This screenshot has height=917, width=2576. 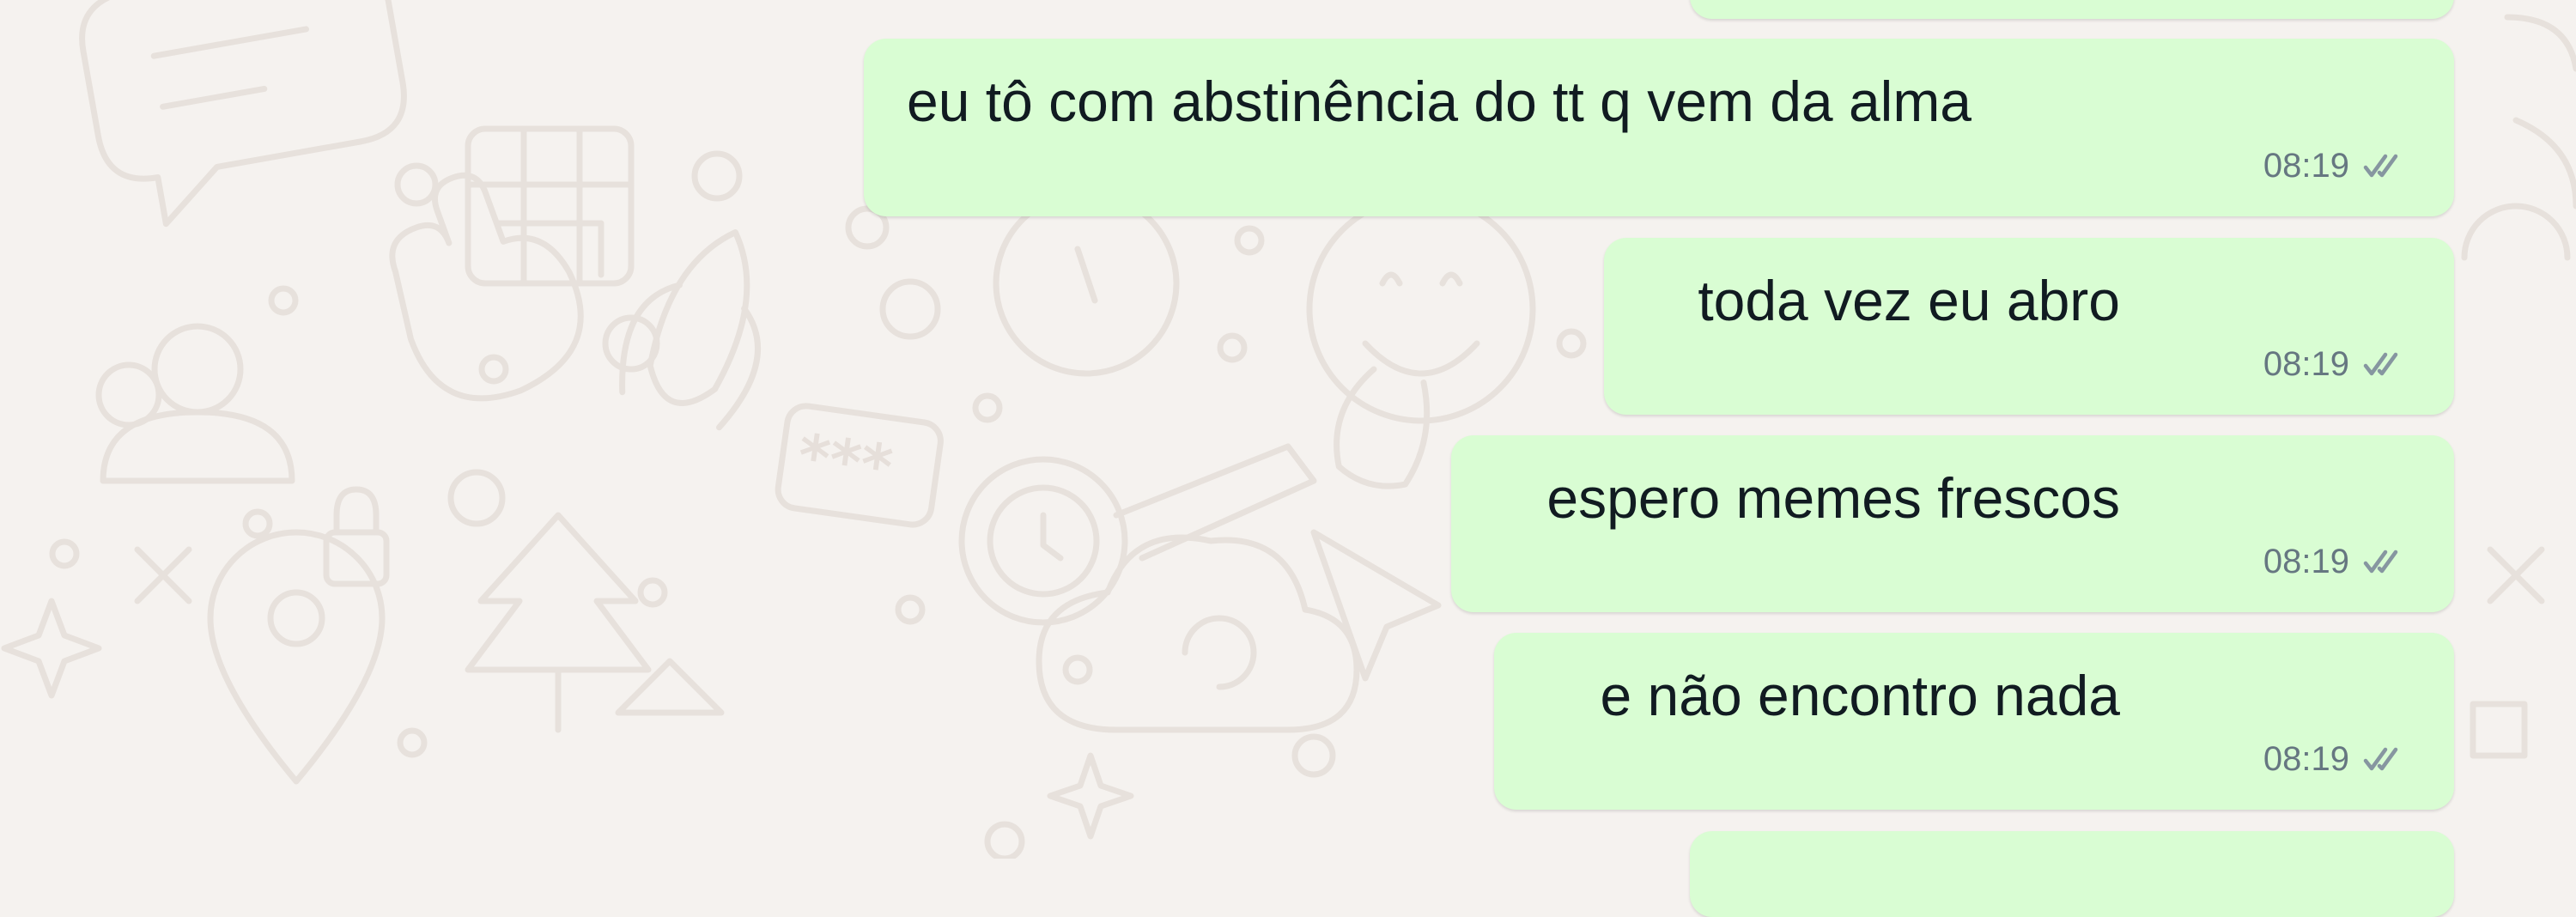 I want to click on wallpaper-doodle-cross-icon, so click(x=163, y=575).